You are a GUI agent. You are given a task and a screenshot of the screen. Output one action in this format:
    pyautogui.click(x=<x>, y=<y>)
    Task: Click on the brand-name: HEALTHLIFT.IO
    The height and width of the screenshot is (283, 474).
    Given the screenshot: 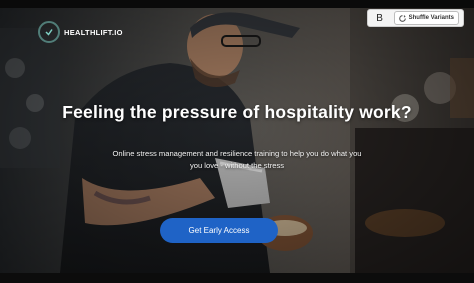 What is the action you would take?
    pyautogui.click(x=93, y=32)
    